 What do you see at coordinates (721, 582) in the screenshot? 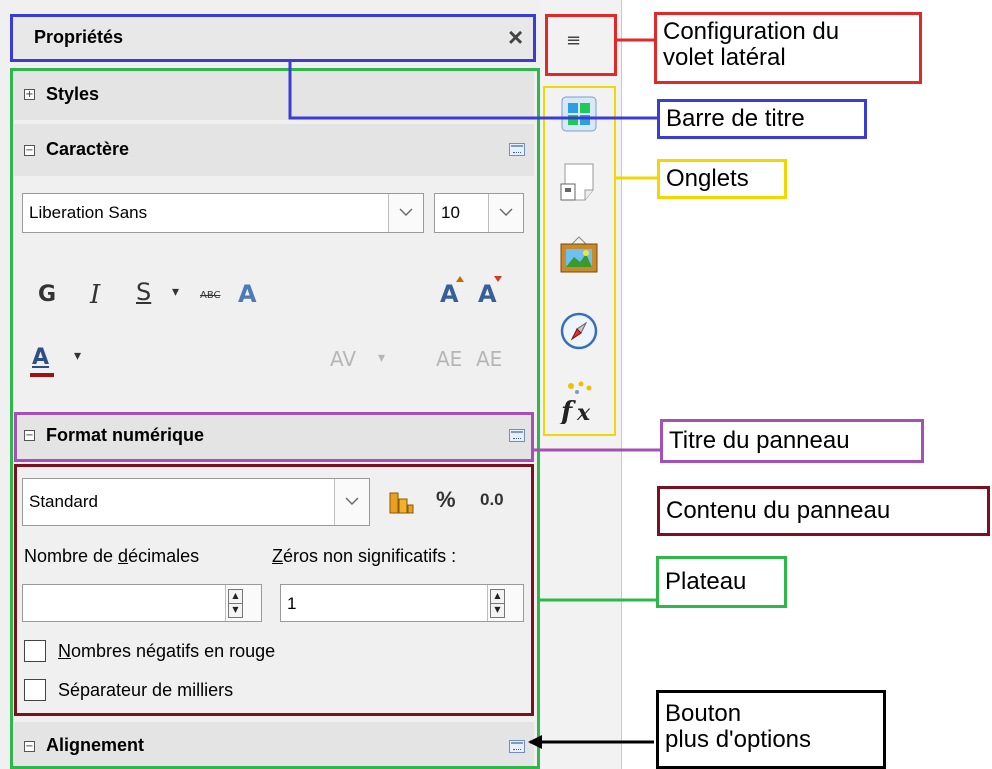
I see `callout-deck: Plateau` at bounding box center [721, 582].